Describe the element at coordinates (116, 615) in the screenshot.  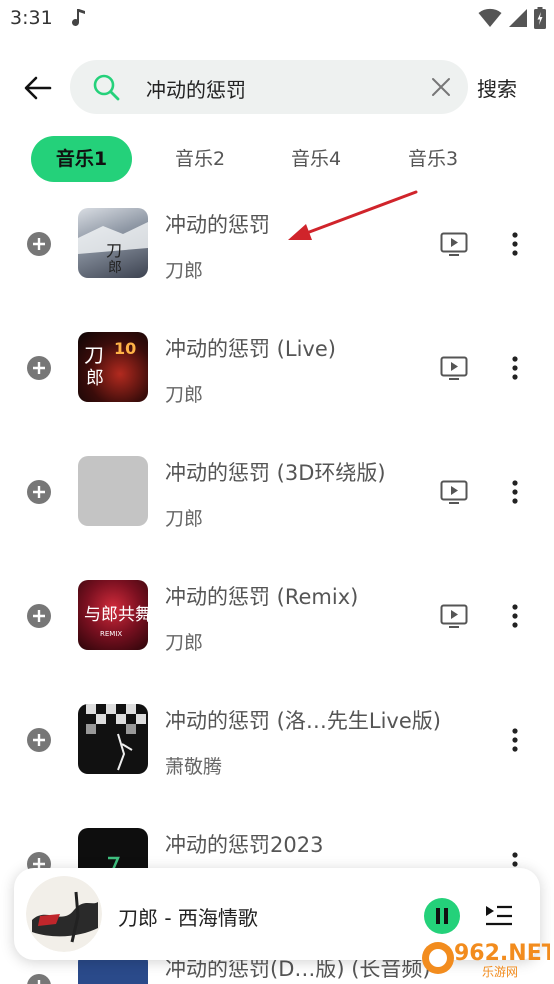
I see `svg-text: 与郎共舞` at that location.